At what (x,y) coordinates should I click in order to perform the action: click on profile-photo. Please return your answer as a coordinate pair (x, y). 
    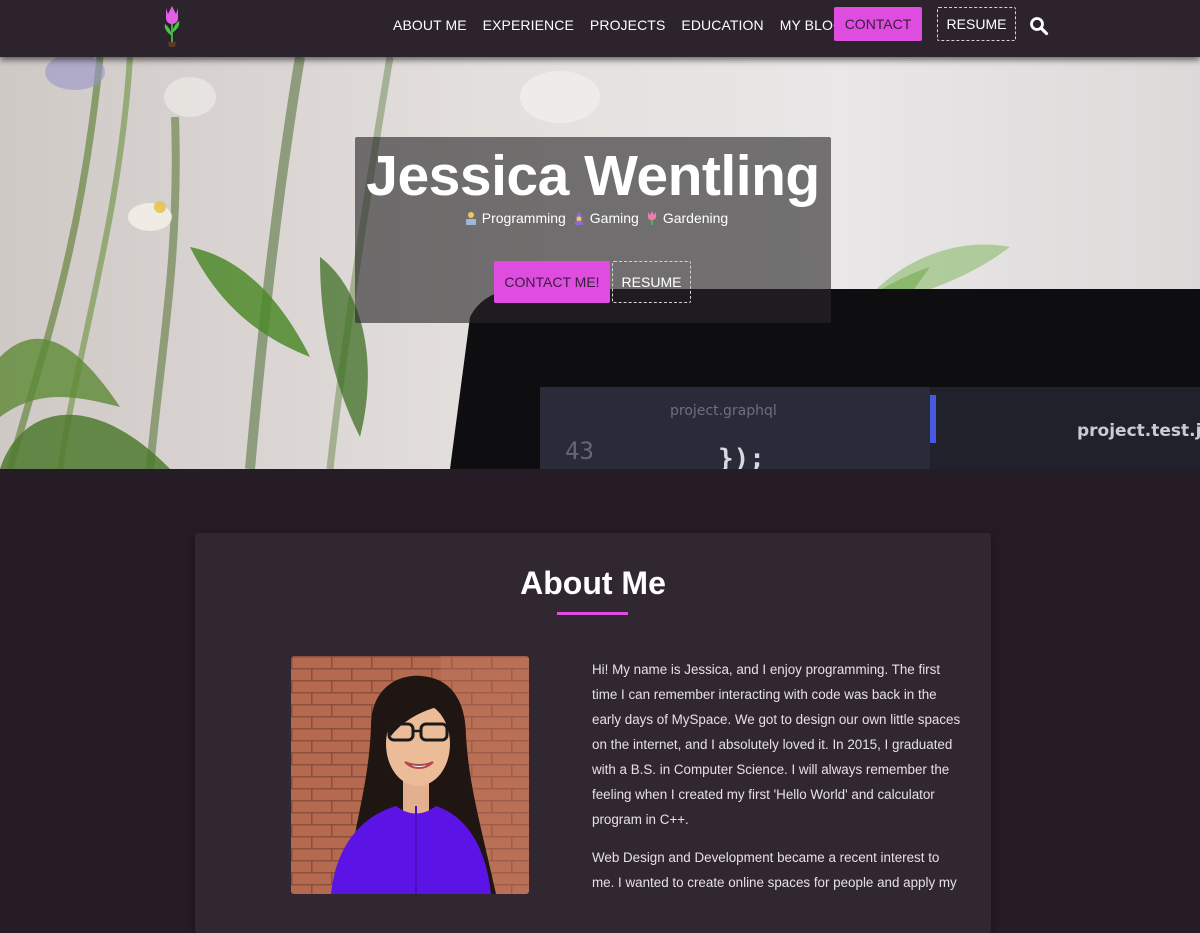
    Looking at the image, I should click on (410, 775).